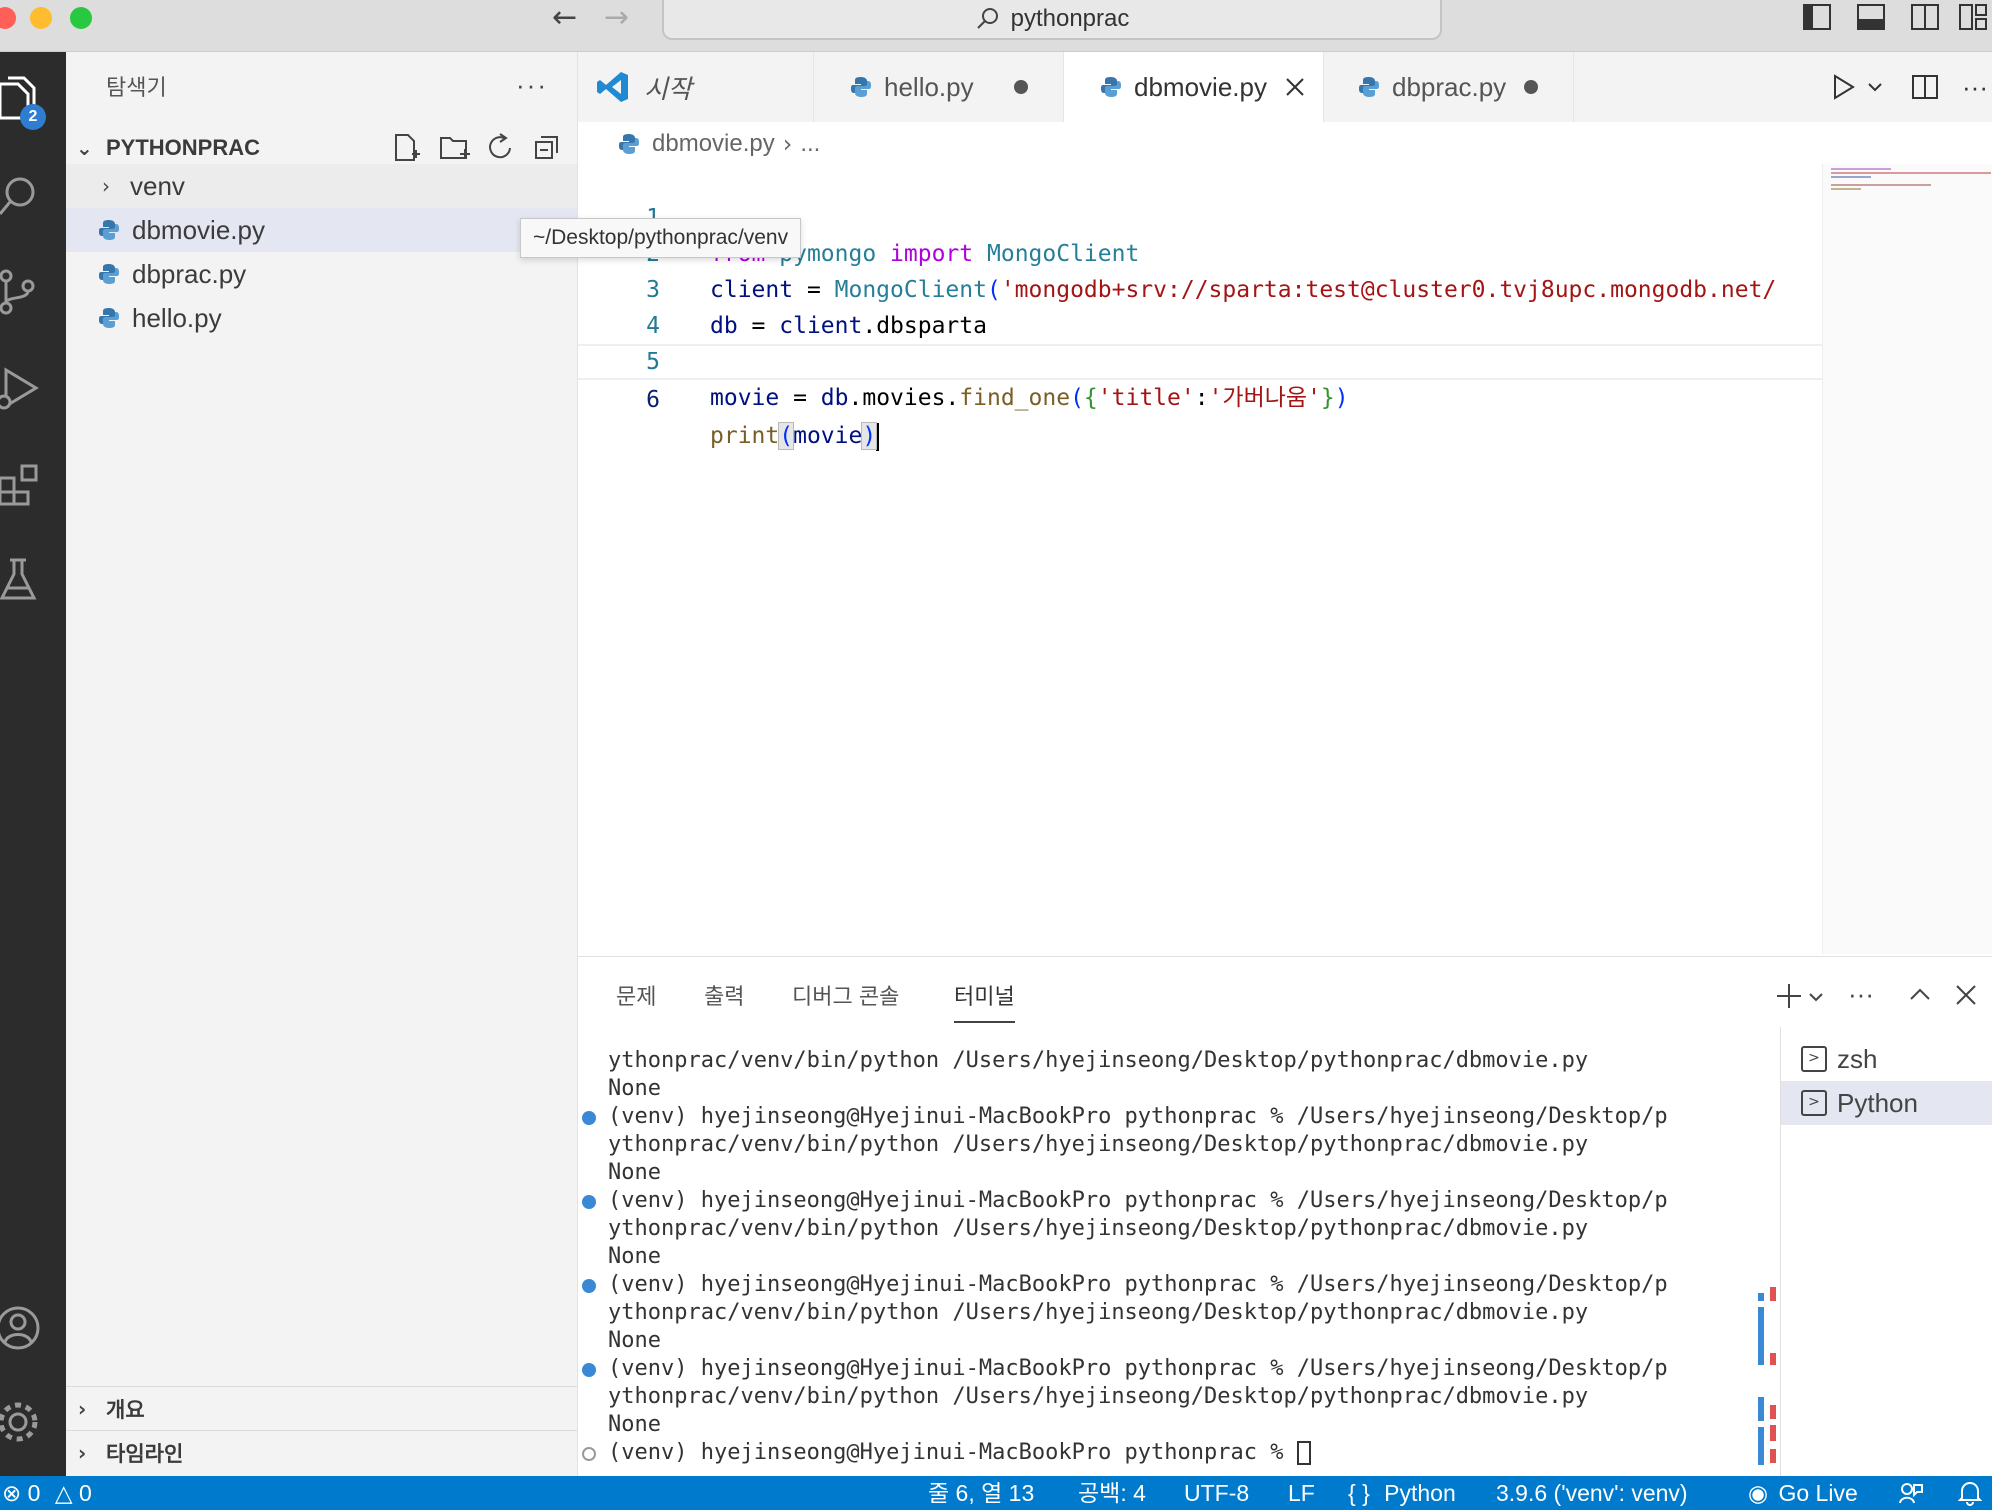  Describe the element at coordinates (321, 186) in the screenshot. I see `tree-item-venv: › venv` at that location.